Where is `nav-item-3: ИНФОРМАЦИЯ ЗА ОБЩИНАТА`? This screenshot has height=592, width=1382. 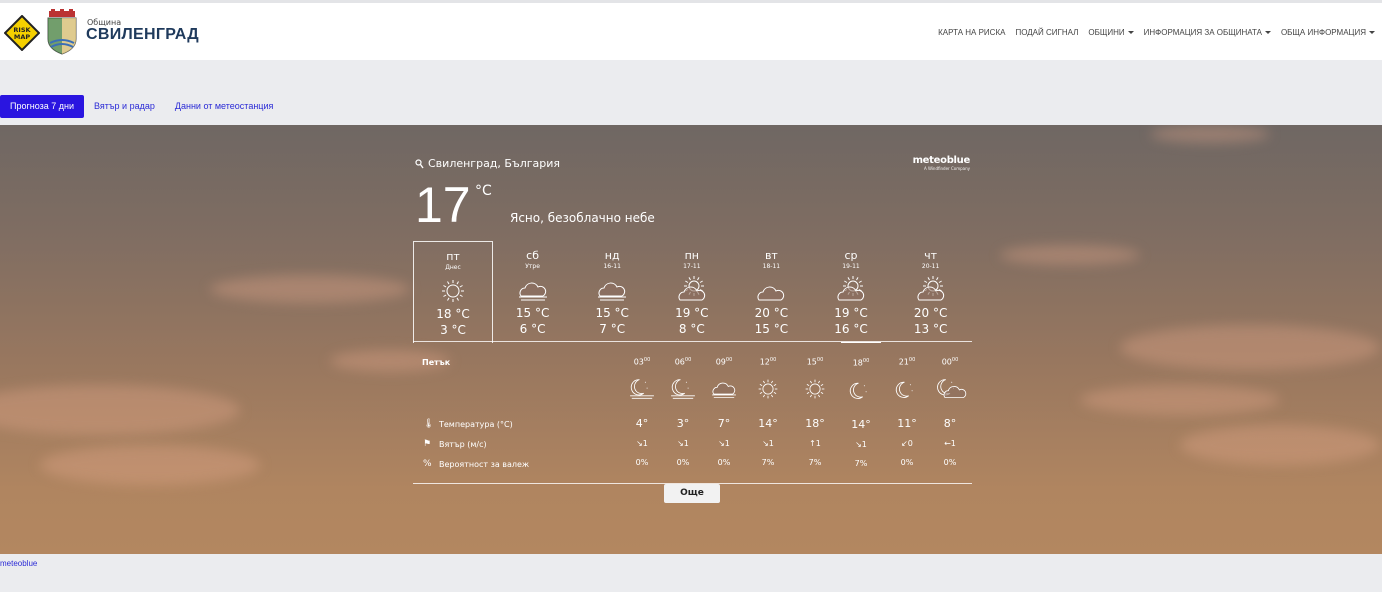 nav-item-3: ИНФОРМАЦИЯ ЗА ОБЩИНАТА is located at coordinates (1207, 32).